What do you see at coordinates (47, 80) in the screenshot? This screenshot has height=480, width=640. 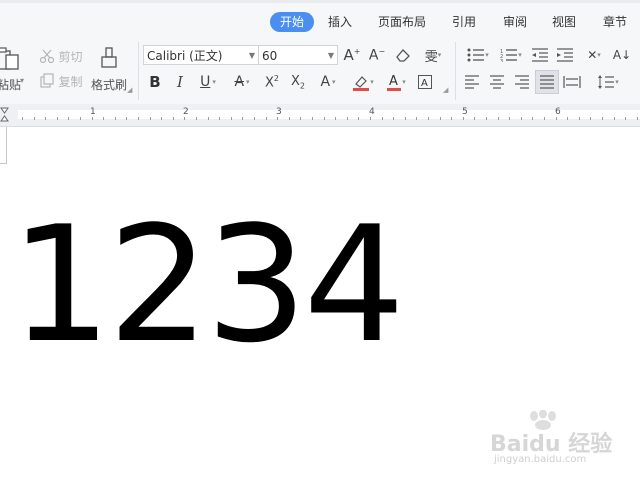 I see `copy-icon` at bounding box center [47, 80].